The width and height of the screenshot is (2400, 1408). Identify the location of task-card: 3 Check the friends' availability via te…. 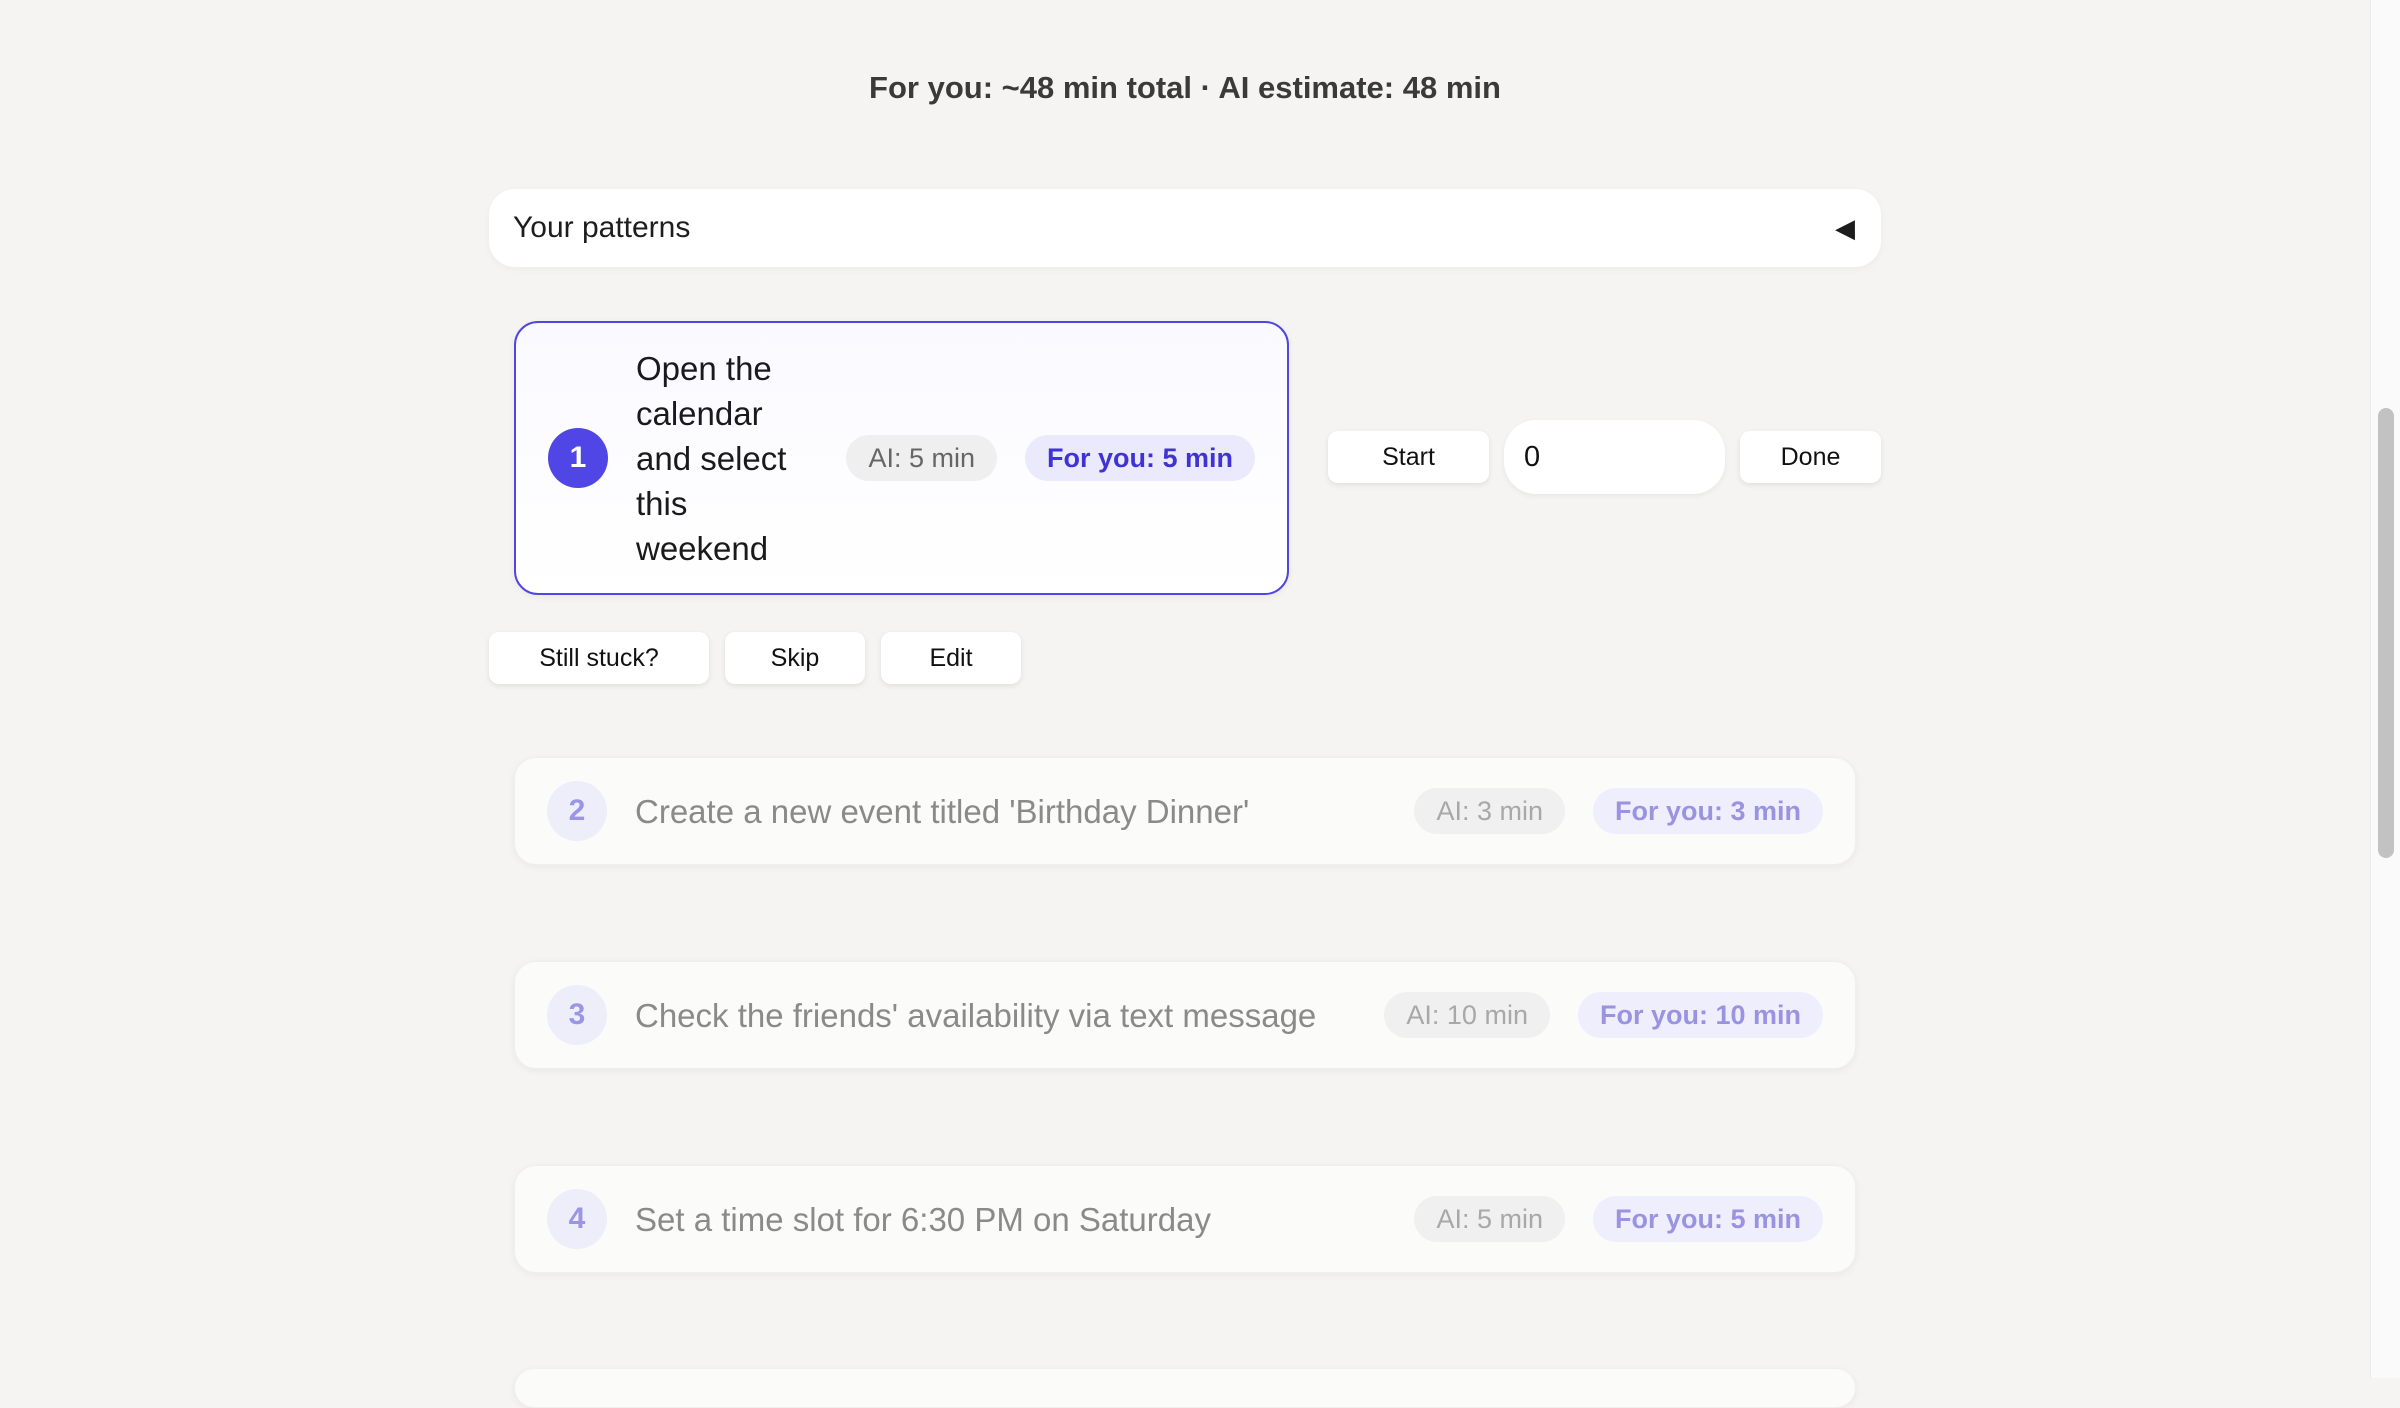
(1185, 1015).